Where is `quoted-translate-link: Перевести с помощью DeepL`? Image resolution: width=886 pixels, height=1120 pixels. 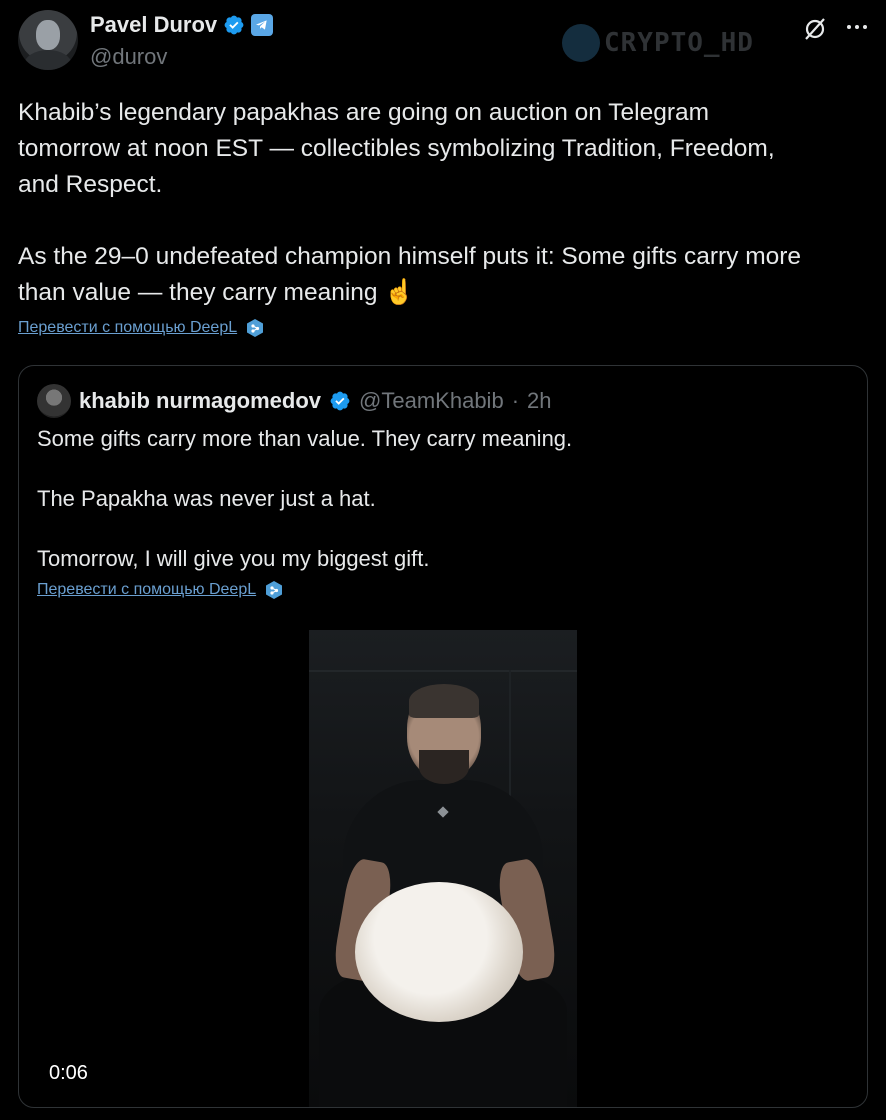 quoted-translate-link: Перевести с помощью DeepL is located at coordinates (146, 590).